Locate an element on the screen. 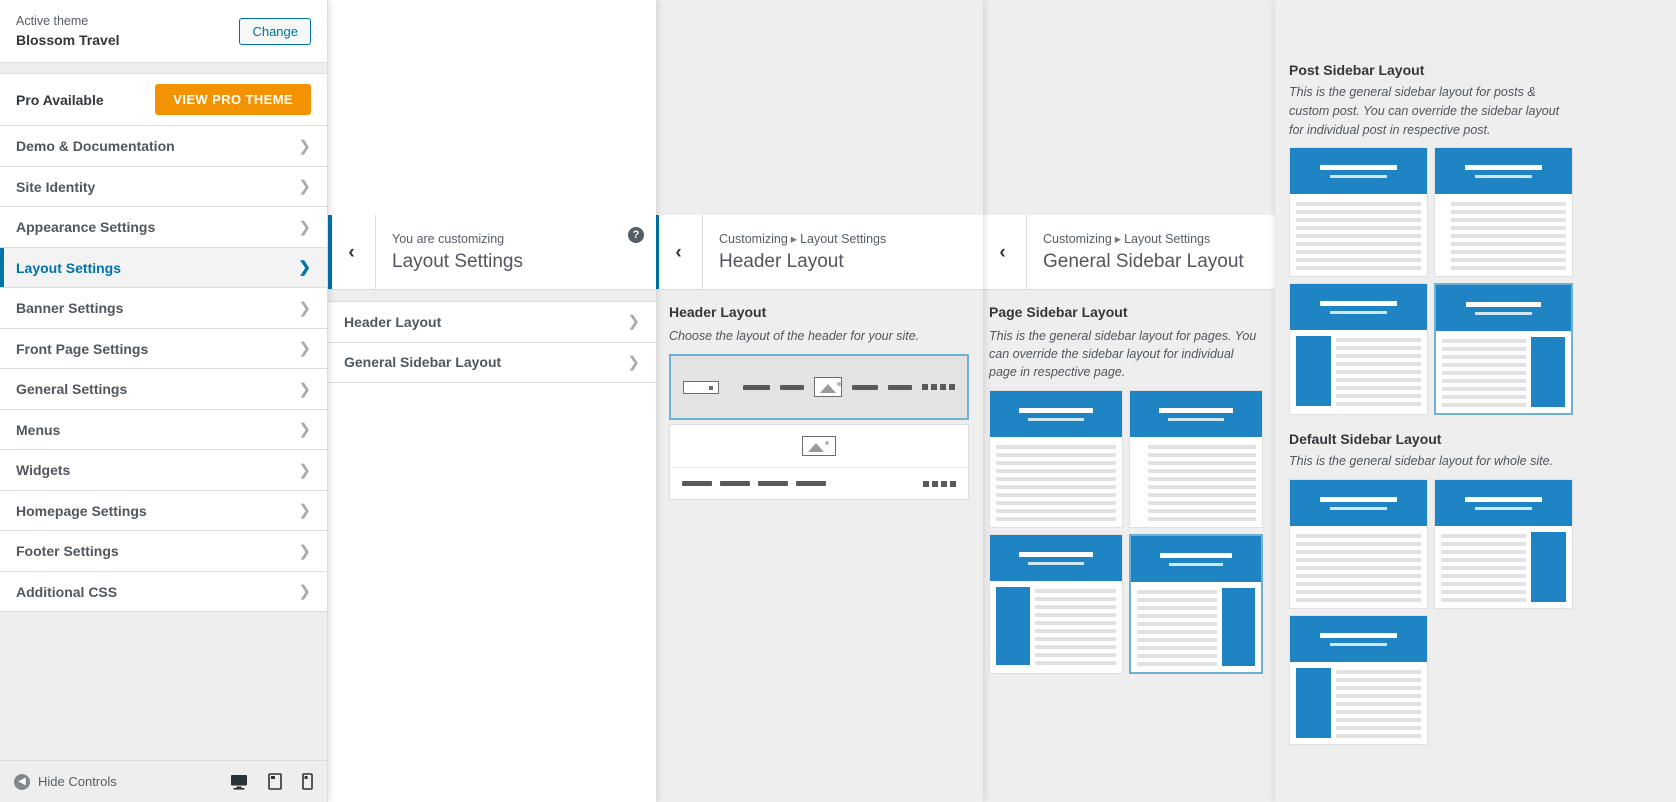 The width and height of the screenshot is (1676, 802). back-button-layout-settings: ‹ is located at coordinates (352, 252).